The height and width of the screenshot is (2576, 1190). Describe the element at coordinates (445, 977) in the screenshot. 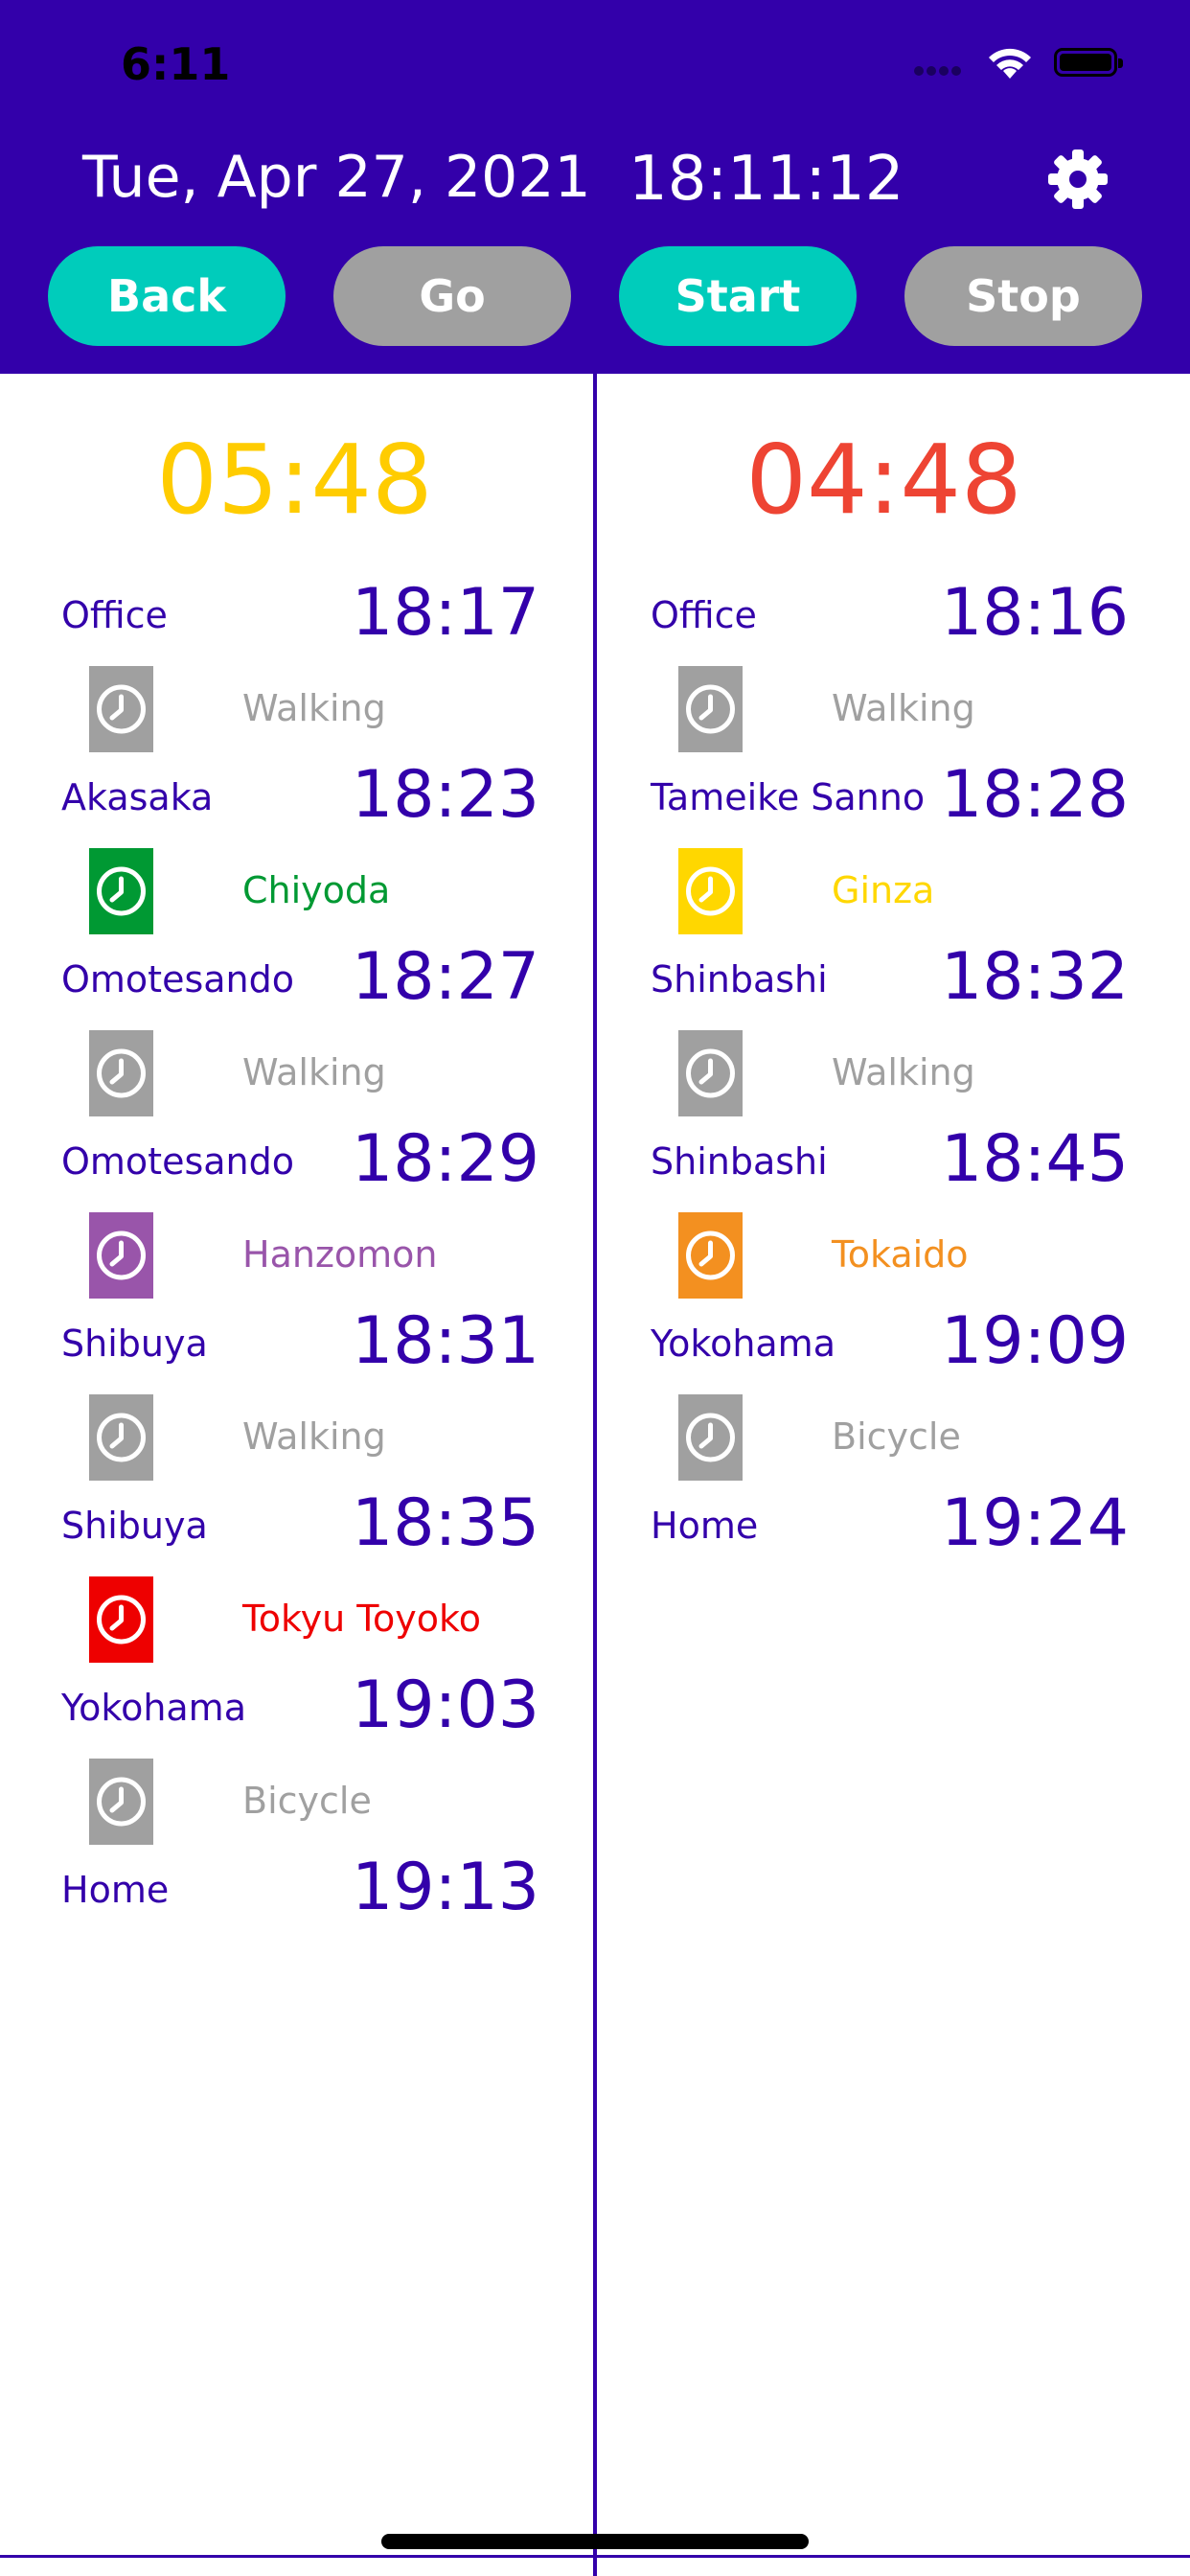

I see `stop-time: 18:27` at that location.